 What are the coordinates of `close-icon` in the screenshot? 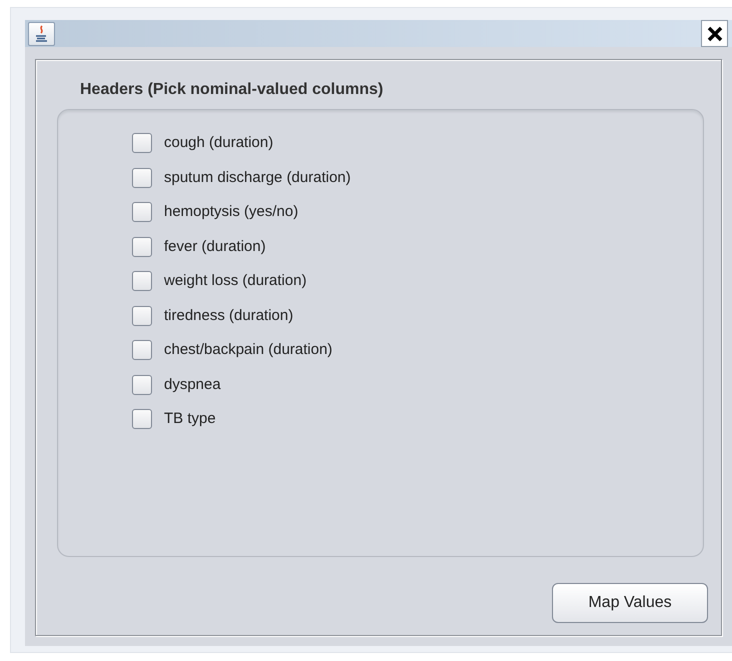 It's located at (714, 34).